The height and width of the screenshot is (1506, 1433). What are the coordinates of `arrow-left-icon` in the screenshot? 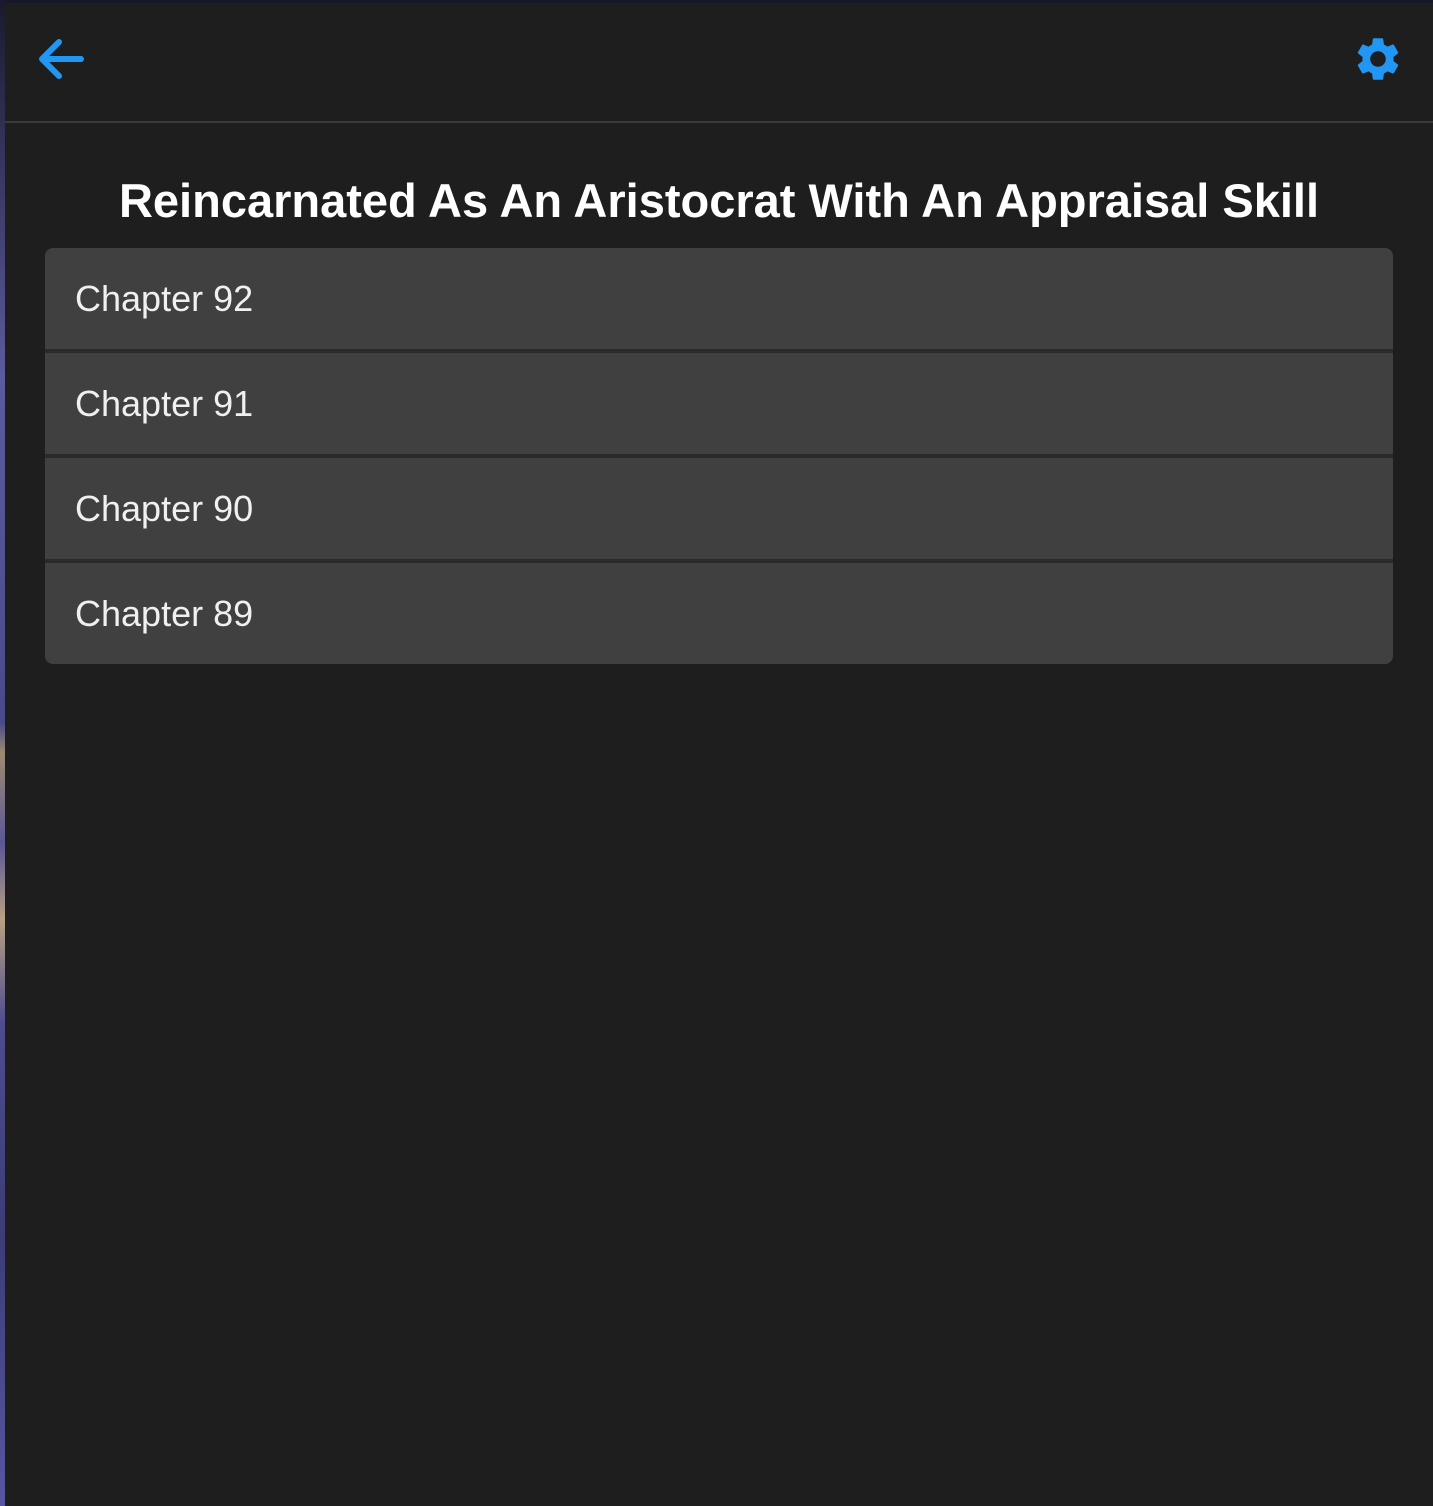 It's located at (61, 59).